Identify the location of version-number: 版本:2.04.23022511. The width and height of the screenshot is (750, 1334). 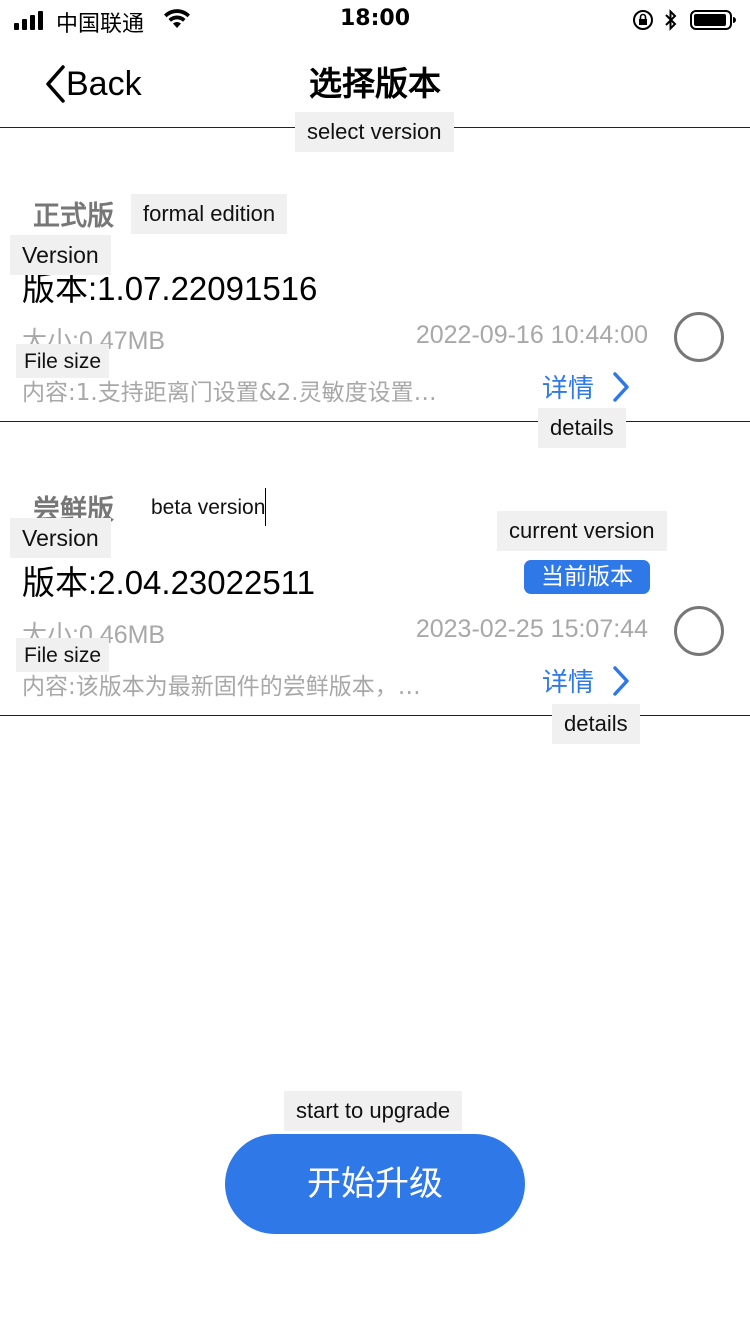
(168, 582).